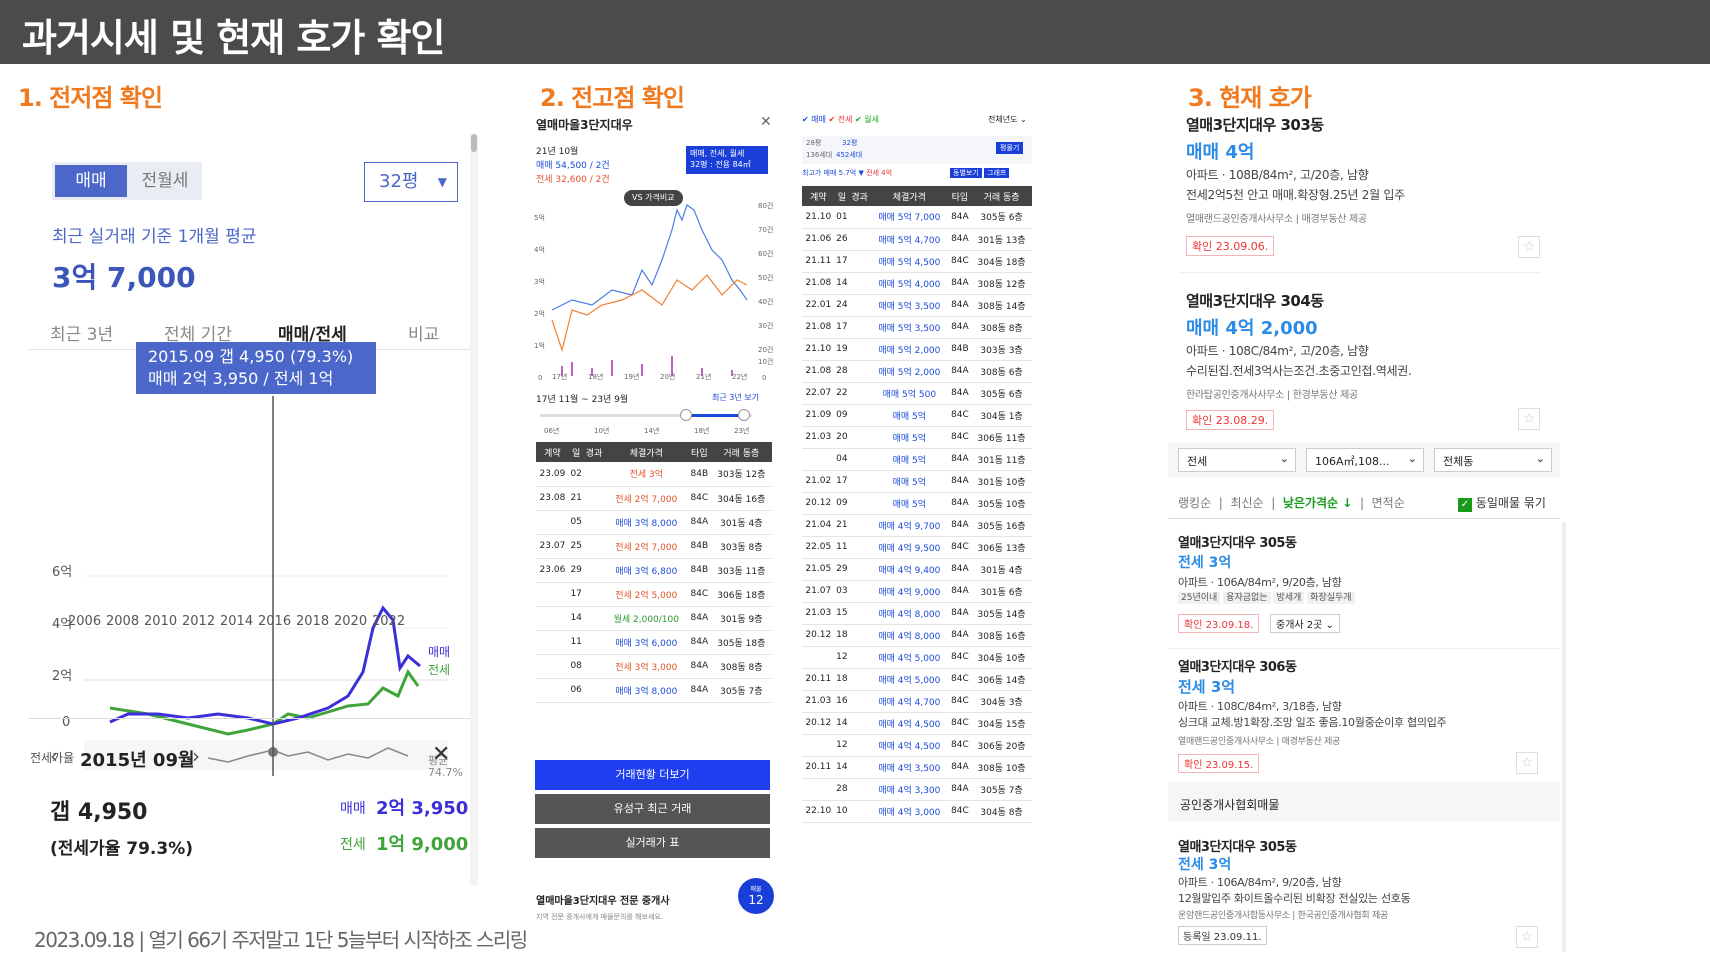 Image resolution: width=1710 pixels, height=962 pixels. I want to click on table-row: 21.04 21 매매 4억 9,700 84A 305동 16층, so click(917, 525).